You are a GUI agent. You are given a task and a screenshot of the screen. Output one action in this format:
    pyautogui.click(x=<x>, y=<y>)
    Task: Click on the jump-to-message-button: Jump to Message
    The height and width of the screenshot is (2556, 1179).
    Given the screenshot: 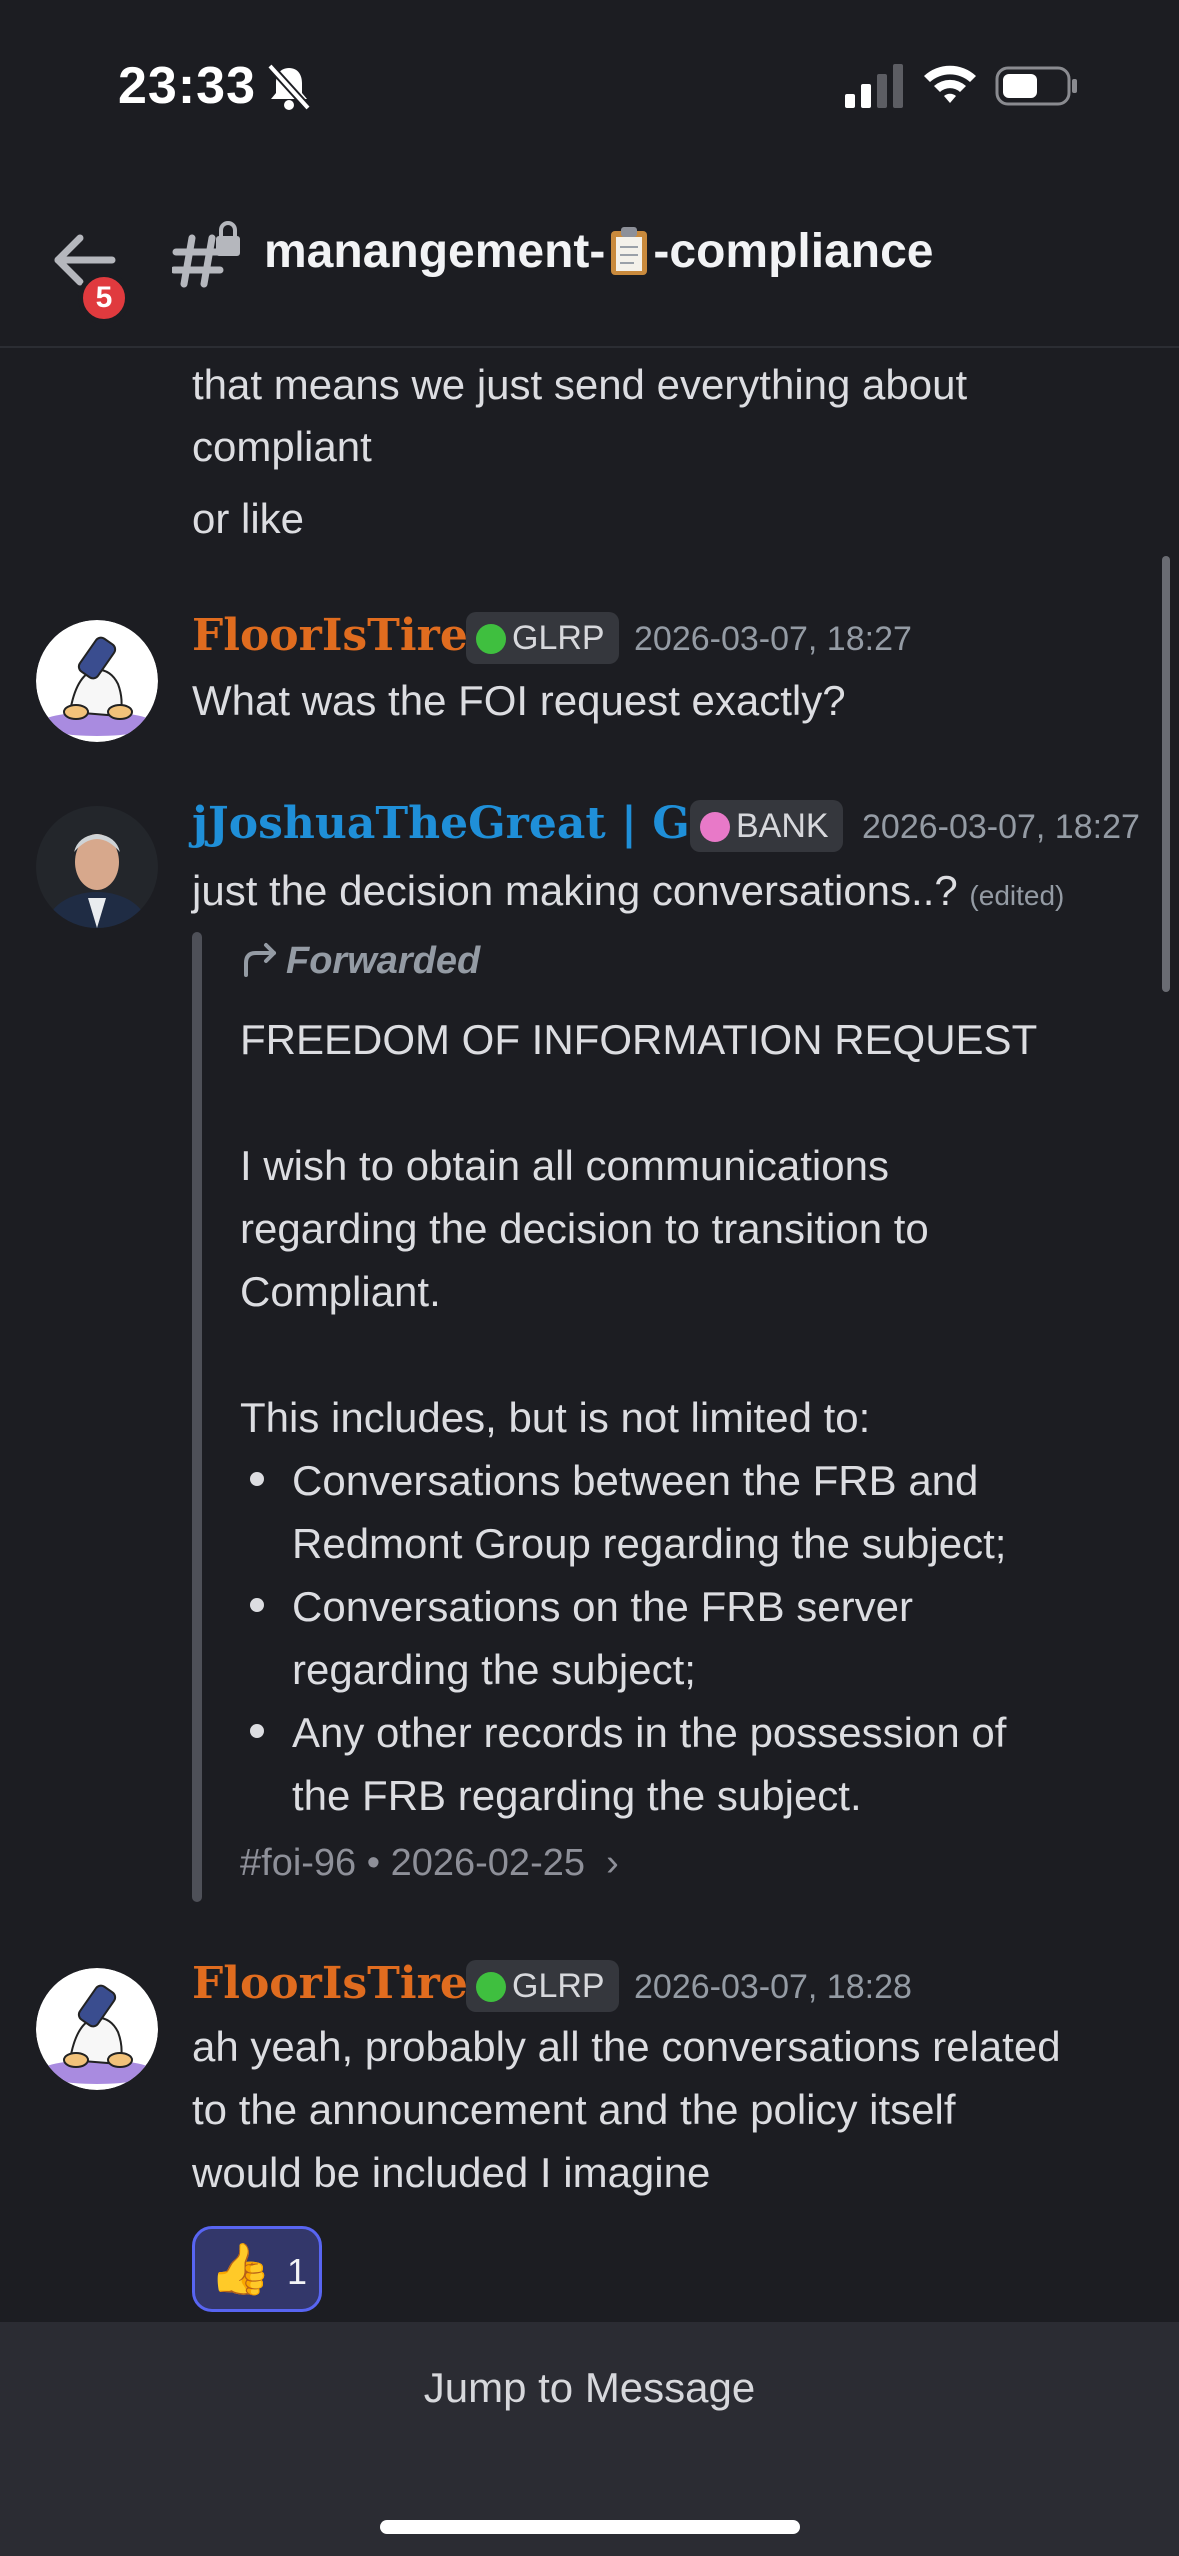 What is the action you would take?
    pyautogui.click(x=589, y=2388)
    